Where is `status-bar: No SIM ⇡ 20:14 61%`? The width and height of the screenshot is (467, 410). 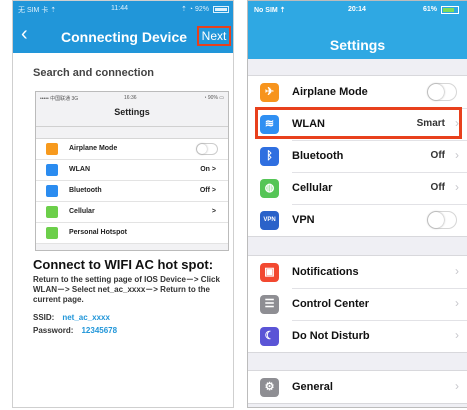
status-bar: No SIM ⇡ 20:14 61% is located at coordinates (357, 10).